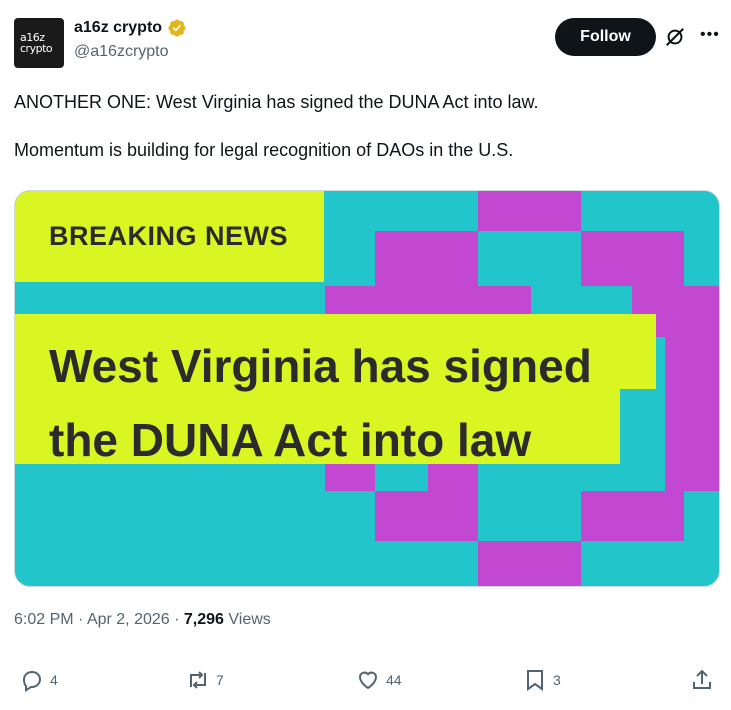  Describe the element at coordinates (177, 28) in the screenshot. I see `verified-badge-icon` at that location.